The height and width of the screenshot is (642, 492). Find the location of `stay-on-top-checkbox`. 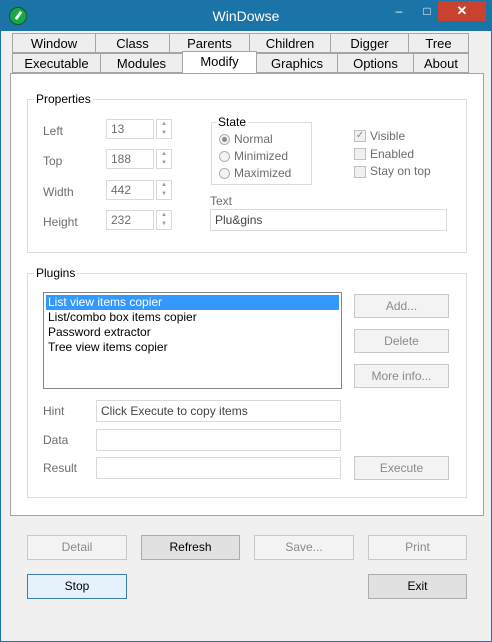

stay-on-top-checkbox is located at coordinates (360, 172).